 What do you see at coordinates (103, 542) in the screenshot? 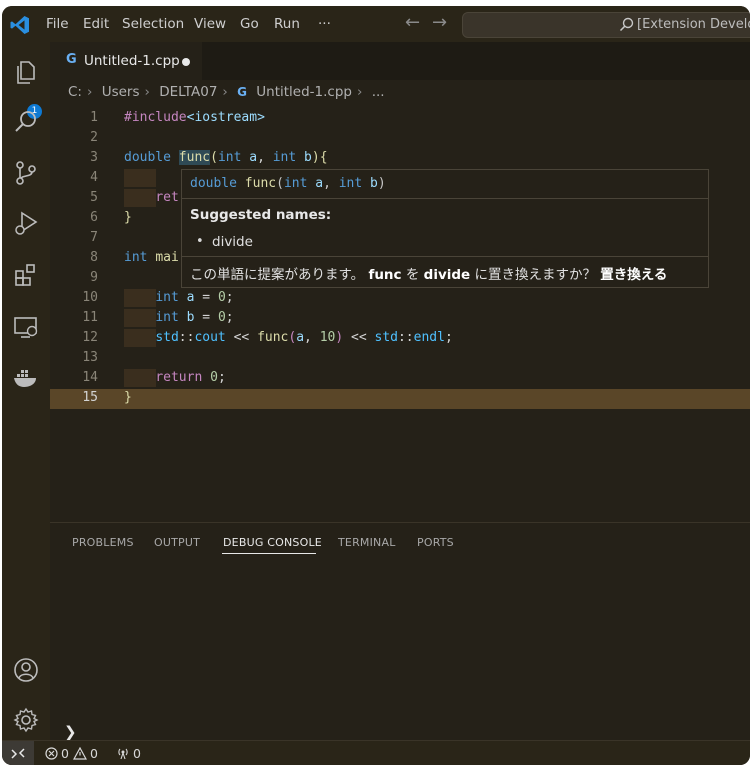
I see `tab-problems: PROBLEMS` at bounding box center [103, 542].